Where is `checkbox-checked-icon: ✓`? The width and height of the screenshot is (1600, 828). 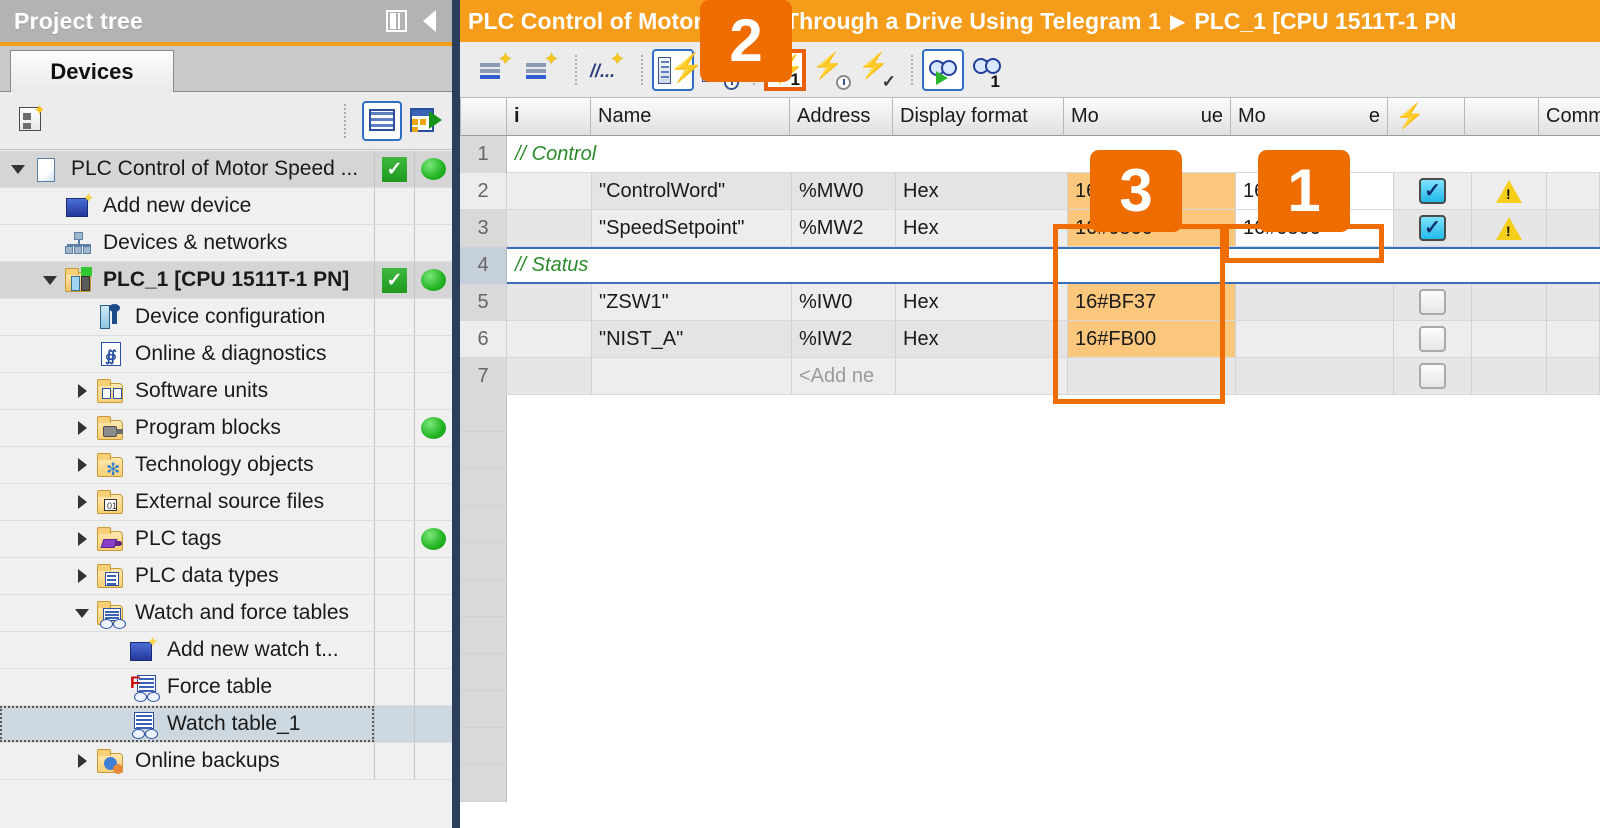 checkbox-checked-icon: ✓ is located at coordinates (1432, 228).